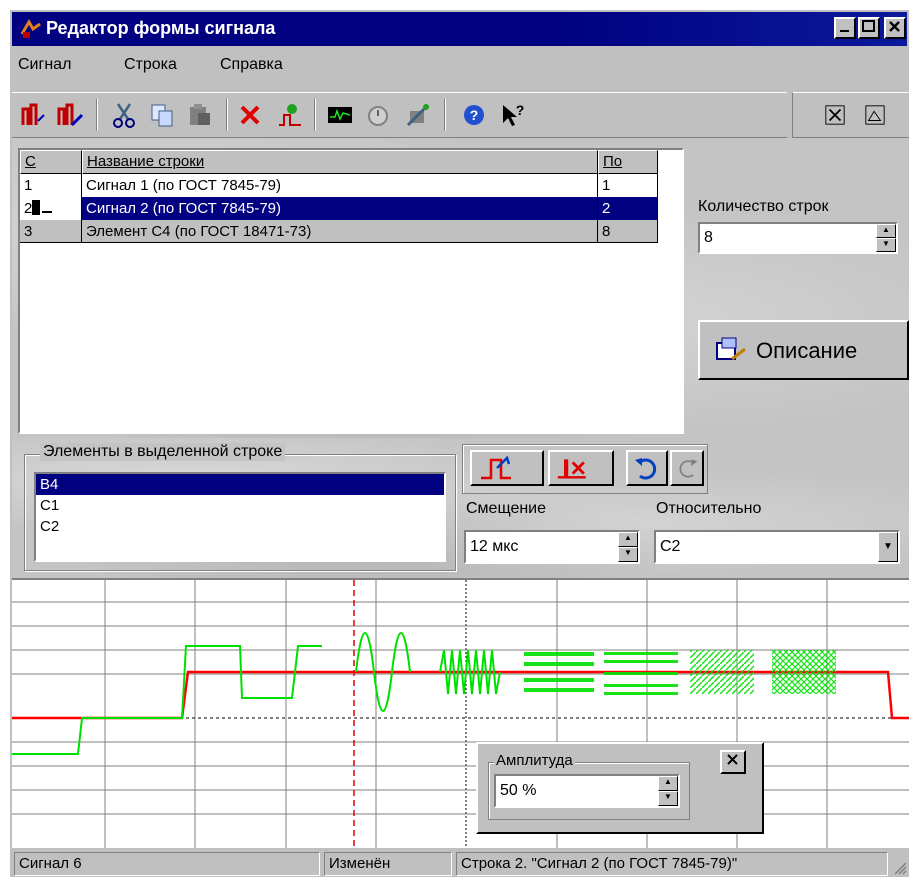  Describe the element at coordinates (798, 238) in the screenshot. I see `rows-count-spinner: 8 ▲ ▼` at that location.